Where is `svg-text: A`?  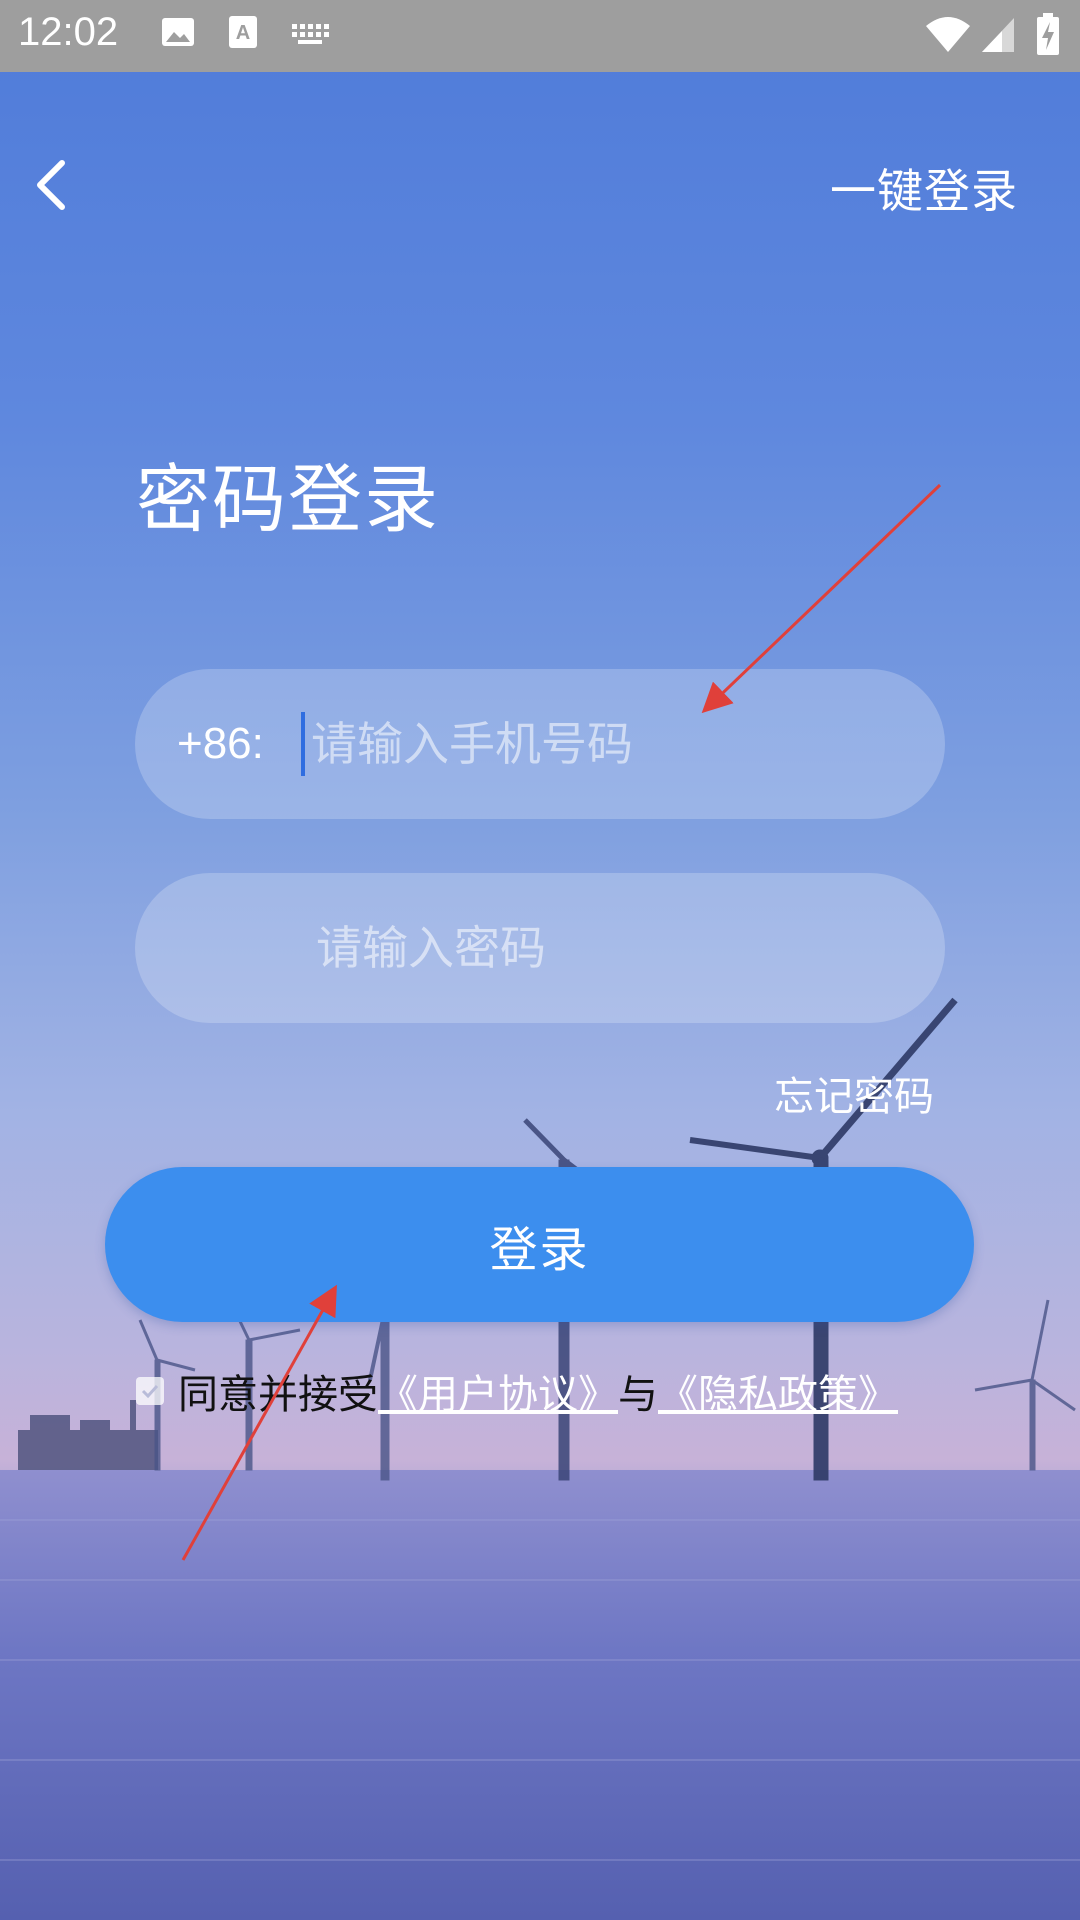 svg-text: A is located at coordinates (243, 33).